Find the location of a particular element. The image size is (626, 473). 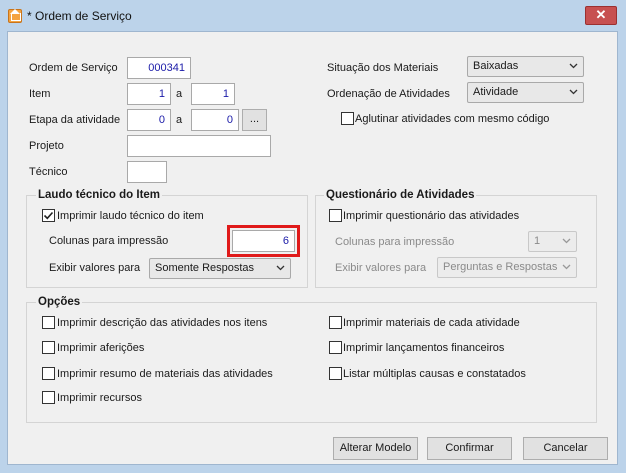

laudo-colunas-field: 6 is located at coordinates (263, 241).